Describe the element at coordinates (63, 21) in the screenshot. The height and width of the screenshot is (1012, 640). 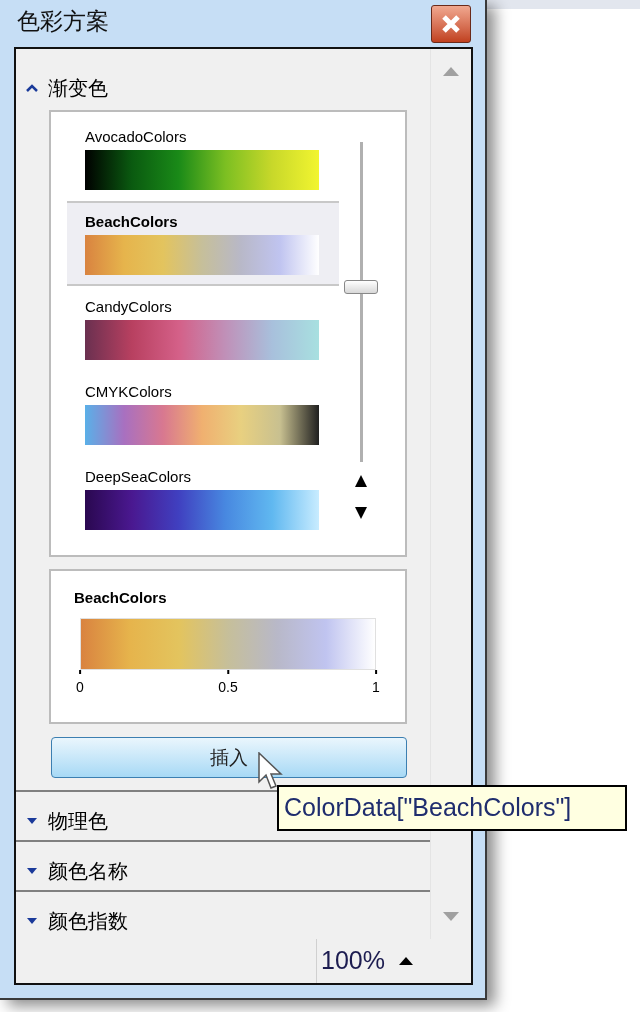
I see `window-title: 色彩方案` at that location.